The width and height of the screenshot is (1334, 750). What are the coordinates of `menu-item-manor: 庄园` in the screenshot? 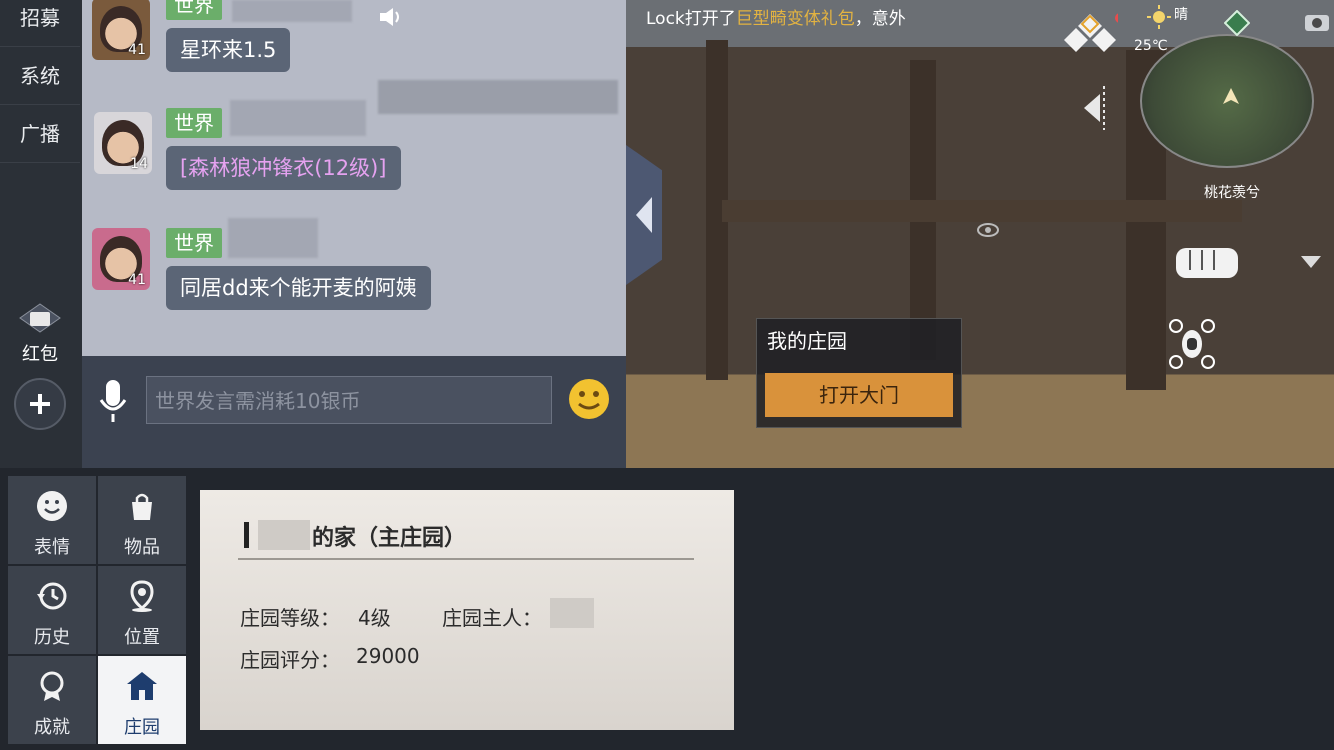 It's located at (142, 700).